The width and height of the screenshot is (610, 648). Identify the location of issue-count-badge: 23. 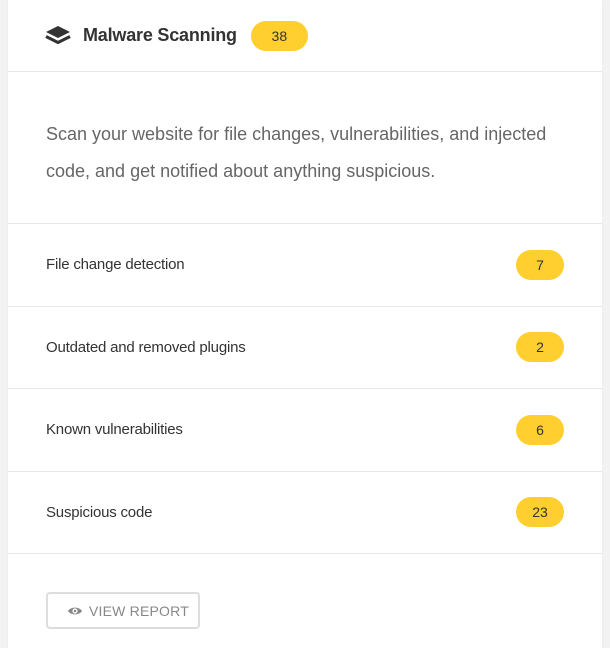
(540, 512).